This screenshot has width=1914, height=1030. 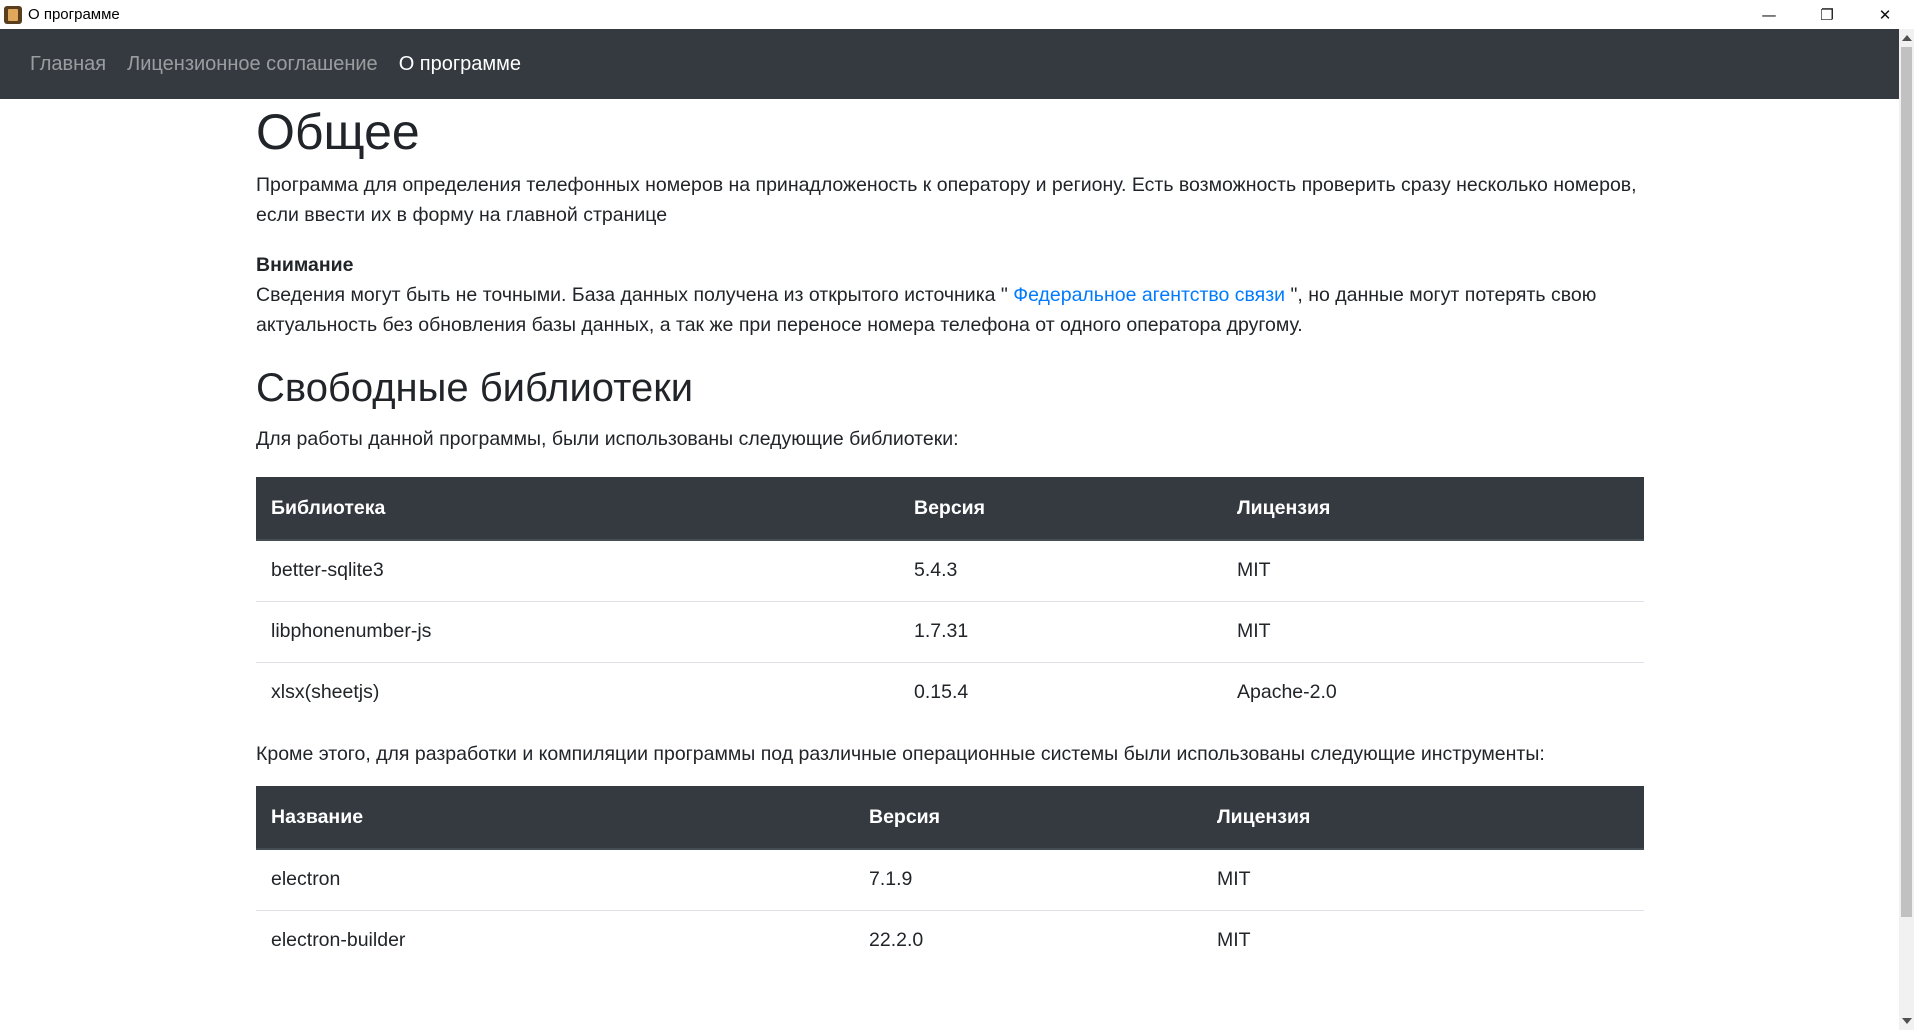 I want to click on table-cell: 7.1.9, so click(x=1028, y=880).